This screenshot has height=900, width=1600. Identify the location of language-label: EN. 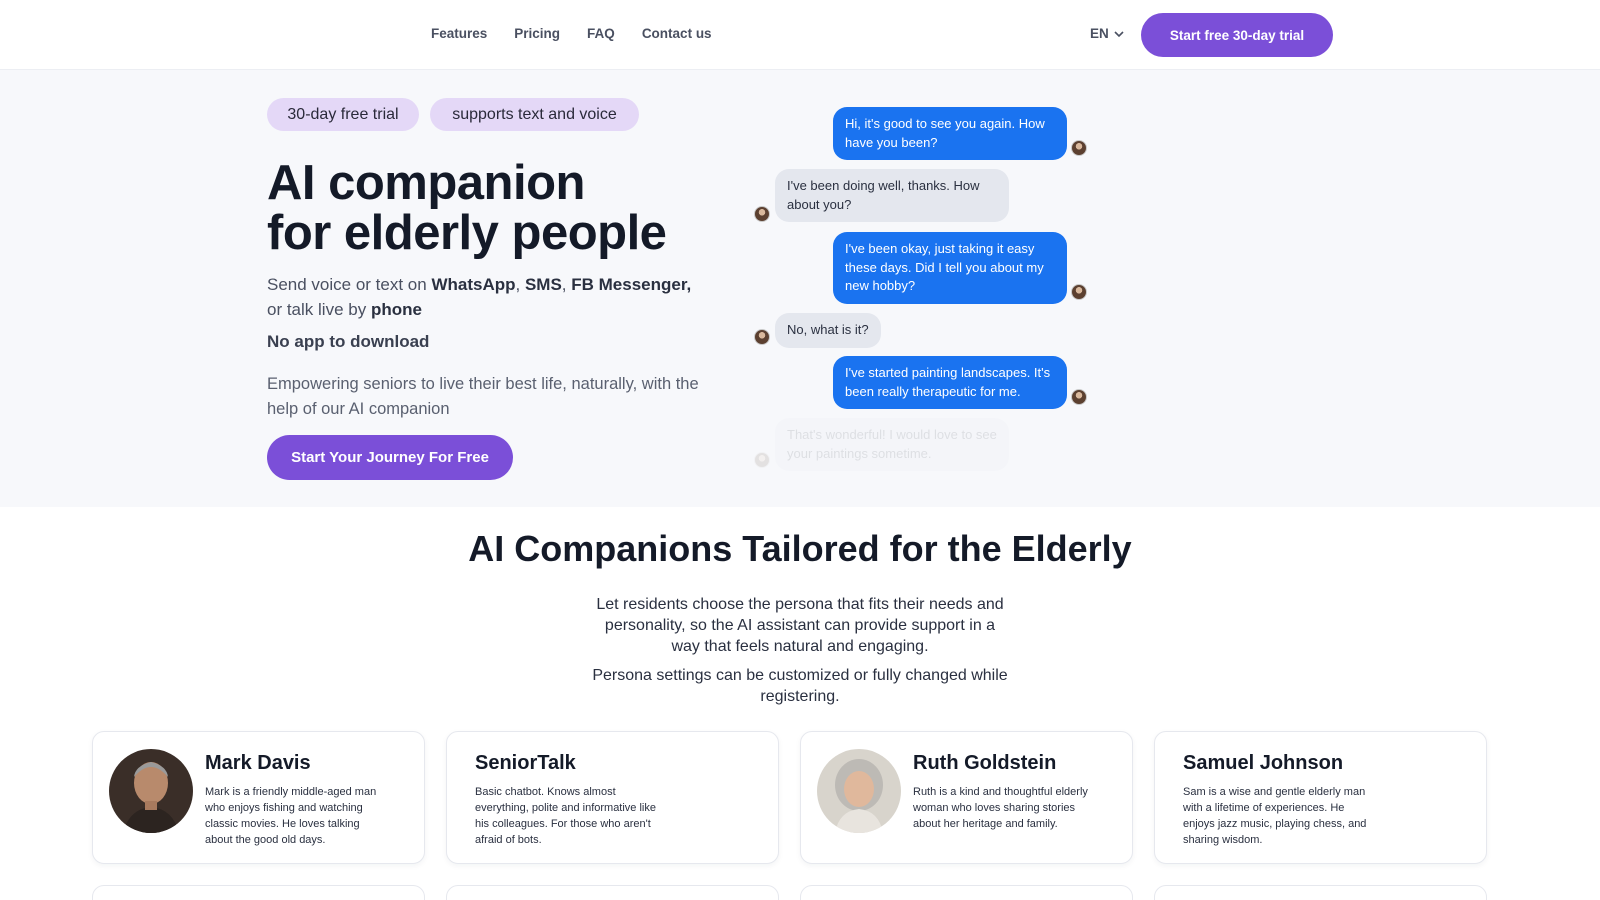
(1099, 33).